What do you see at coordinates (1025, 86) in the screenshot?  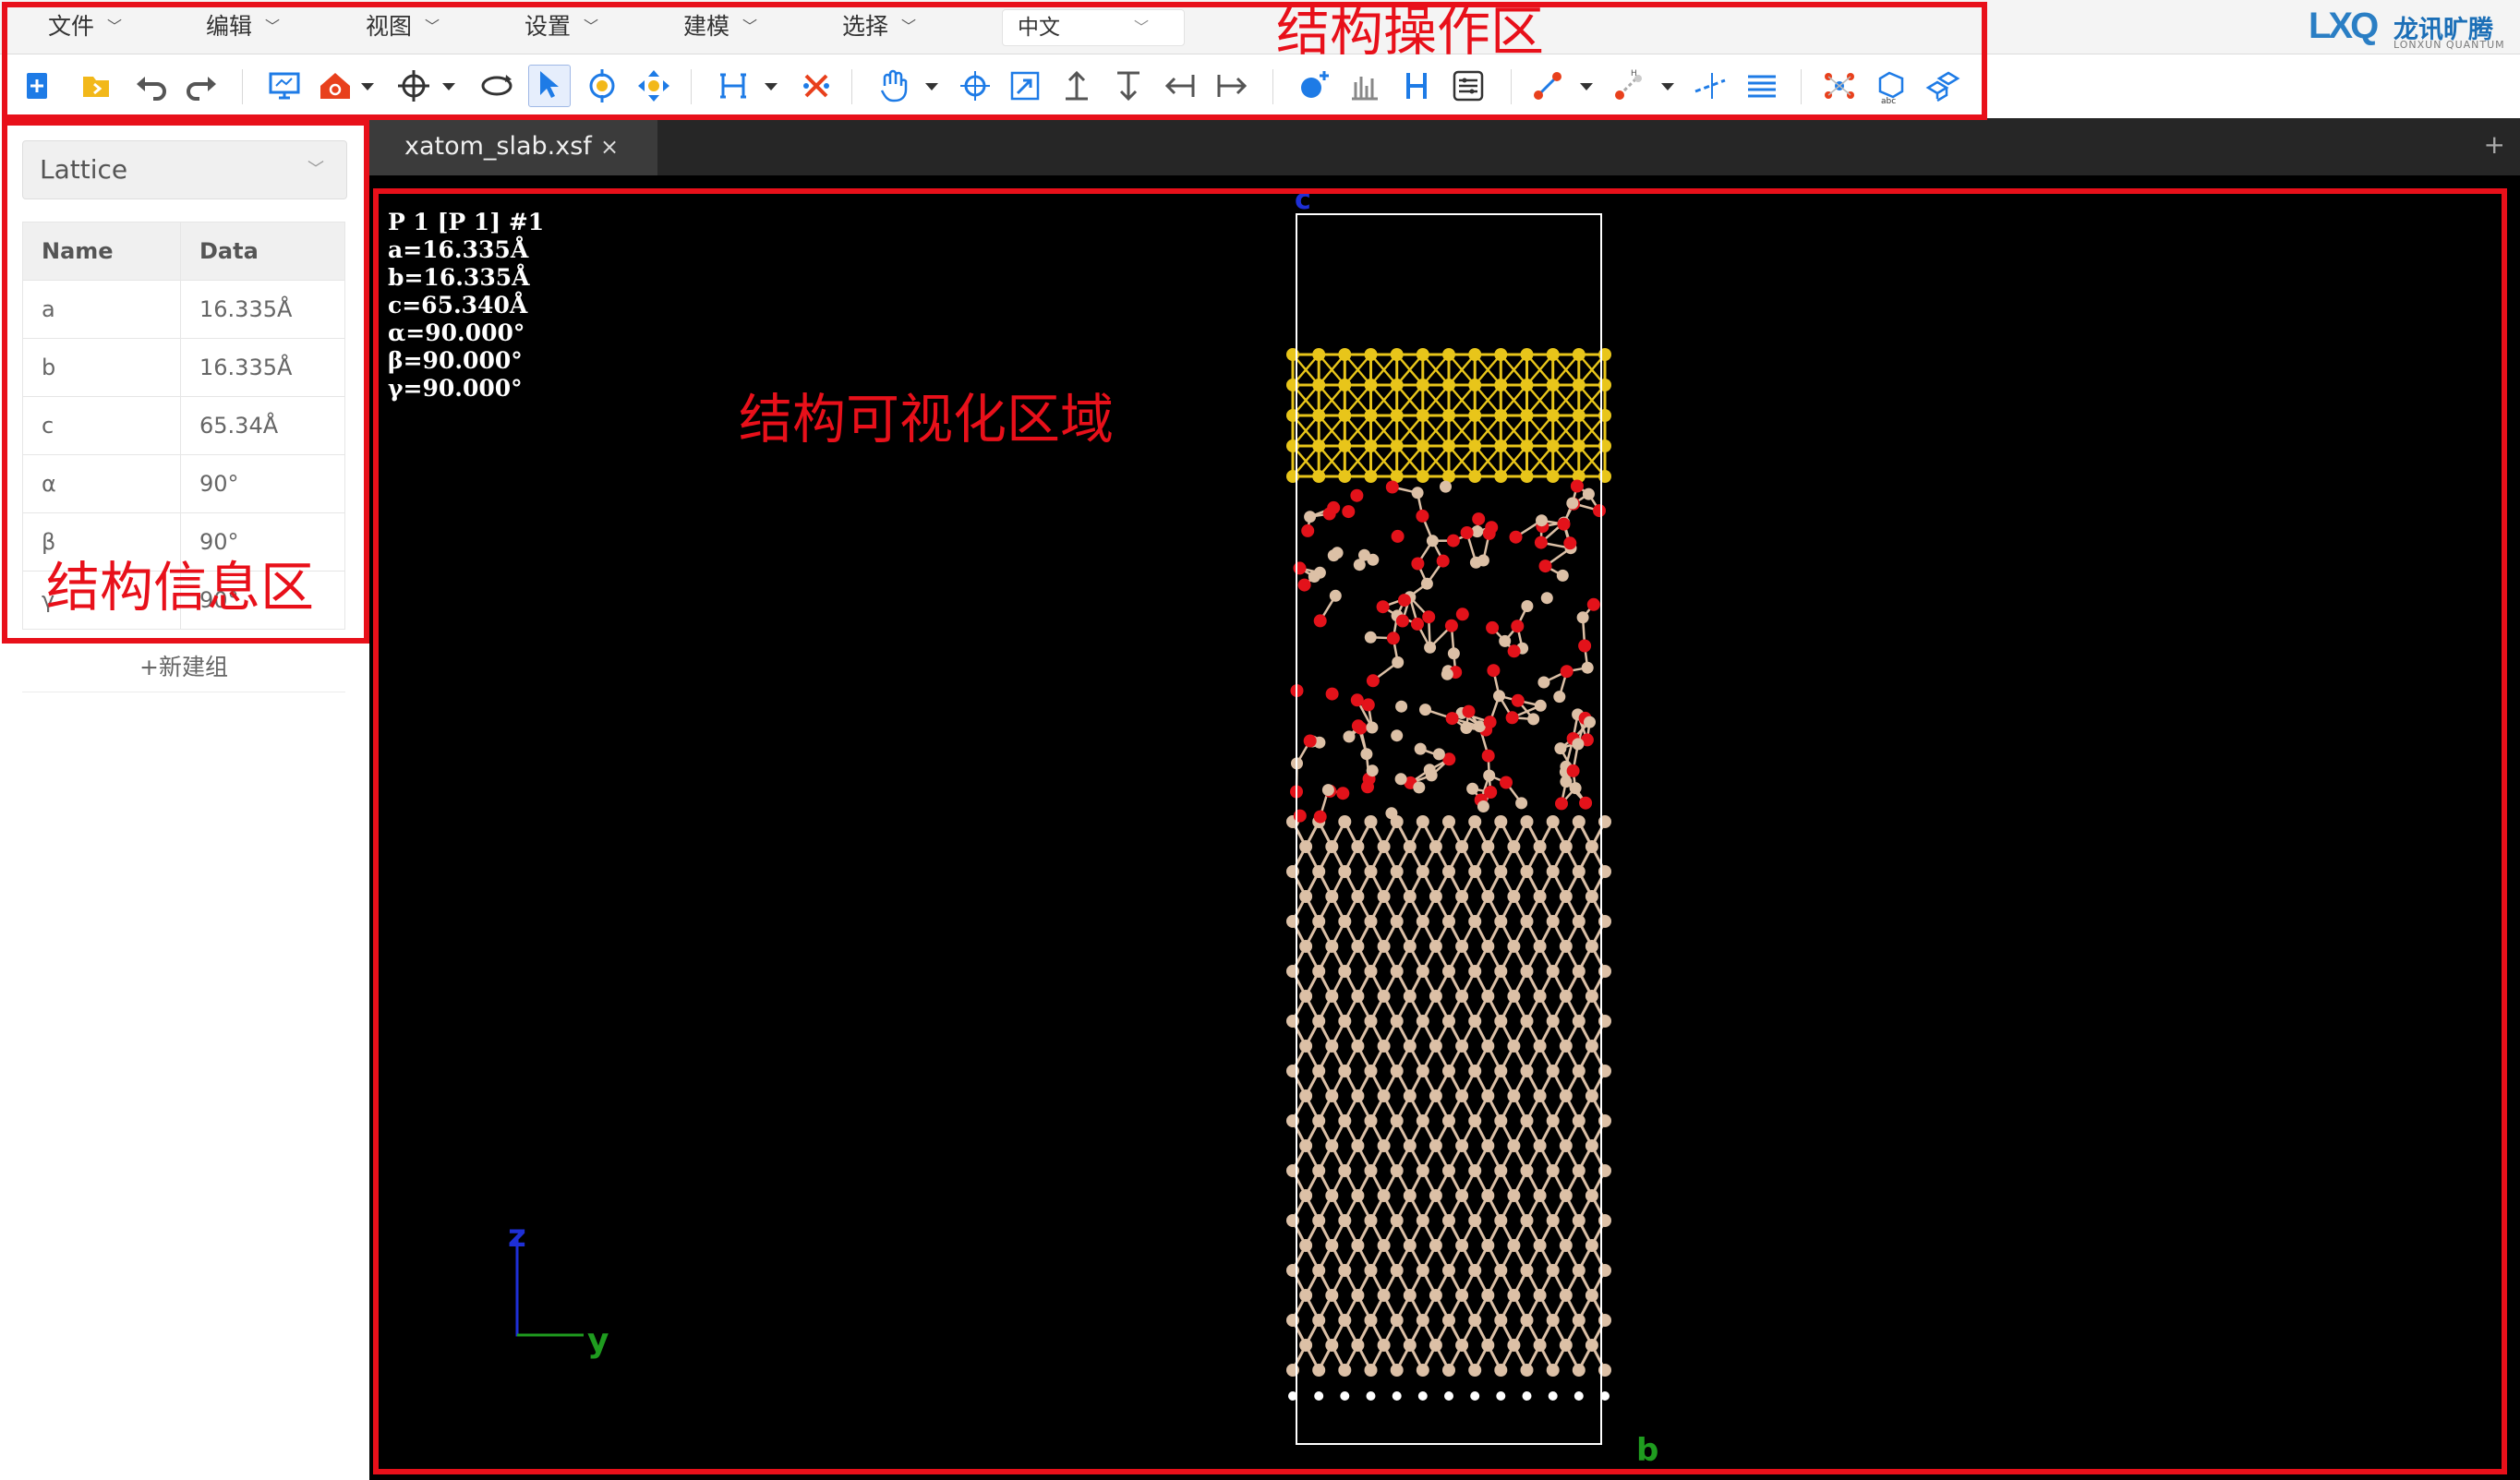 I see `scale-icon` at bounding box center [1025, 86].